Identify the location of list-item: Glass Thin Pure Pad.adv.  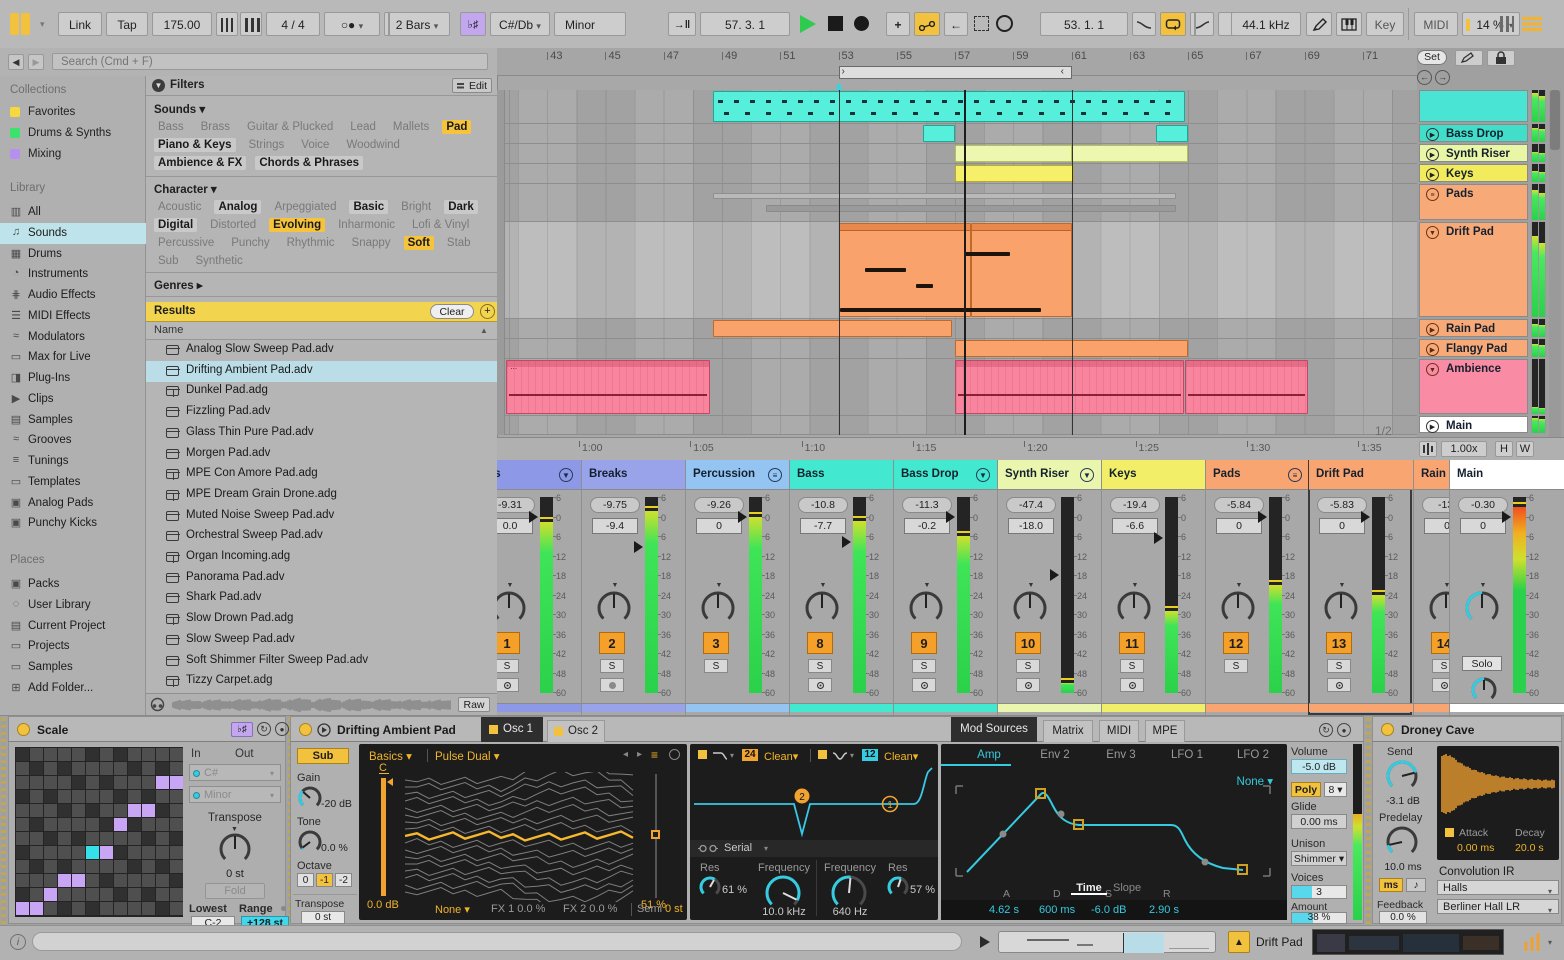
(321, 433).